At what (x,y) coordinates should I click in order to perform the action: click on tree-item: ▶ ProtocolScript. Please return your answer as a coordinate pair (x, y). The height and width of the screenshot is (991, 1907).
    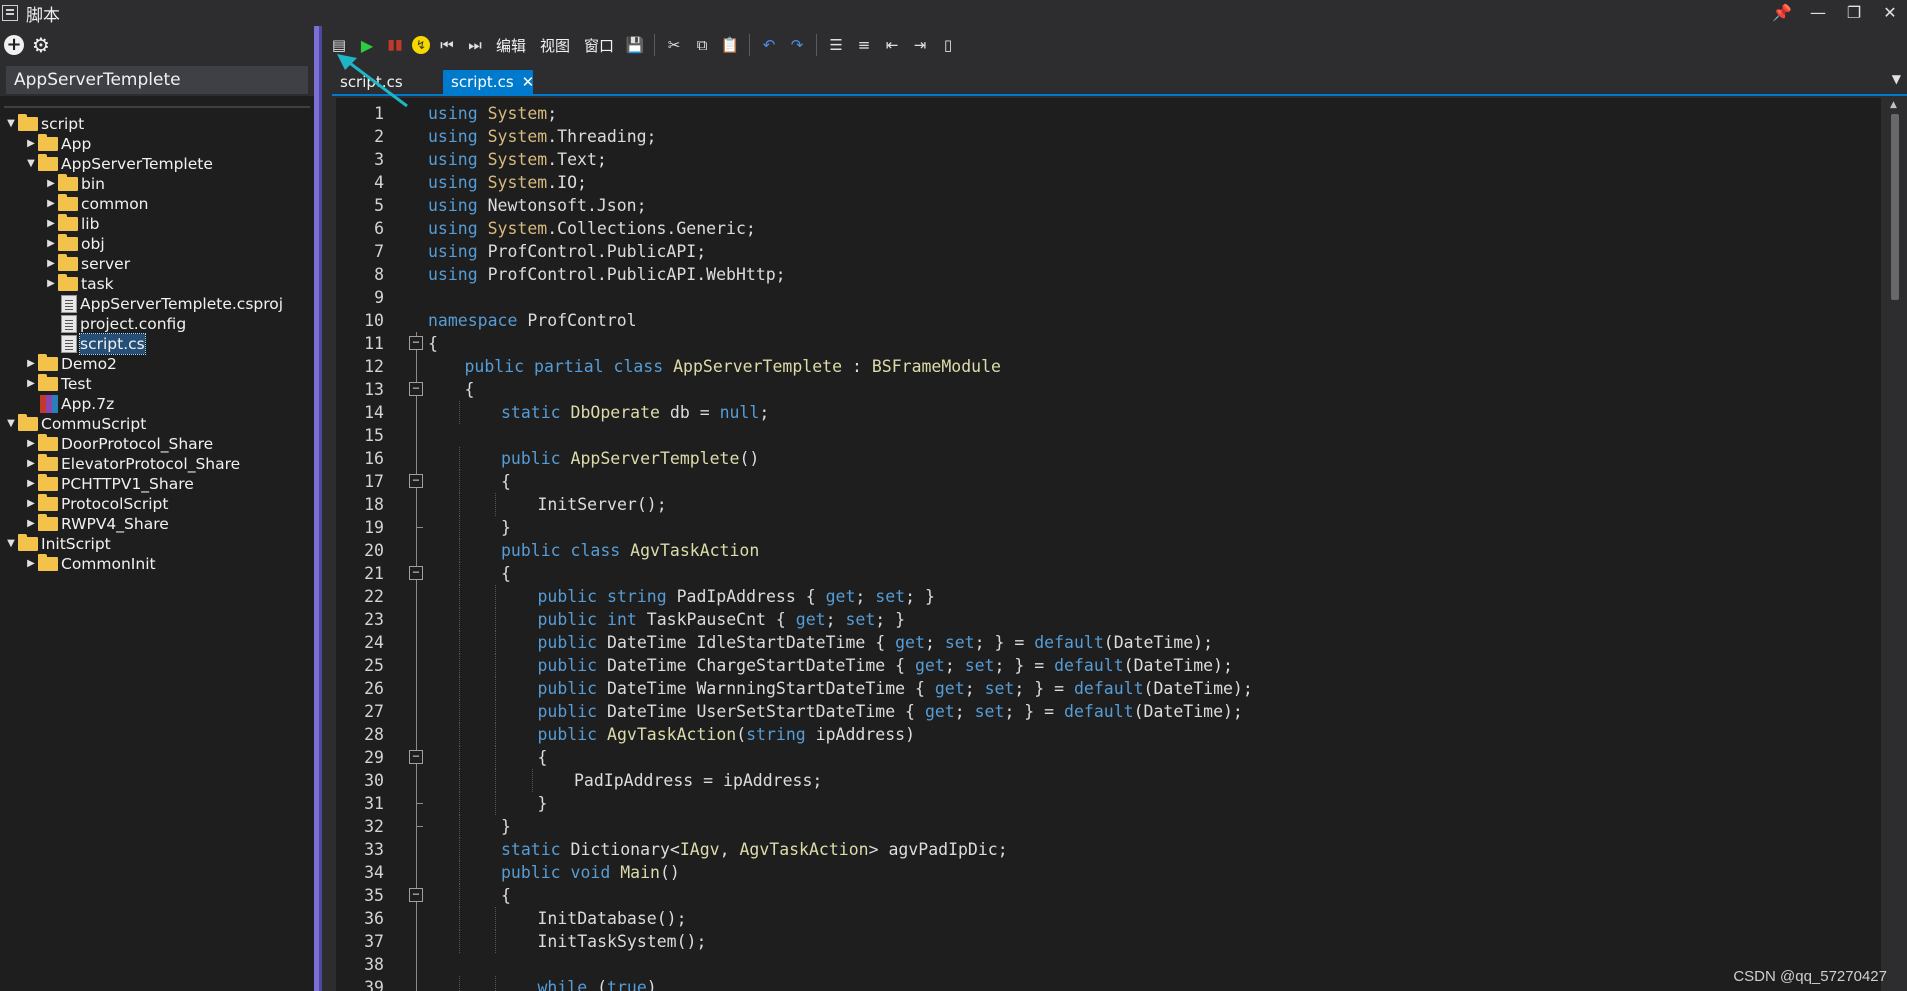
    Looking at the image, I should click on (157, 504).